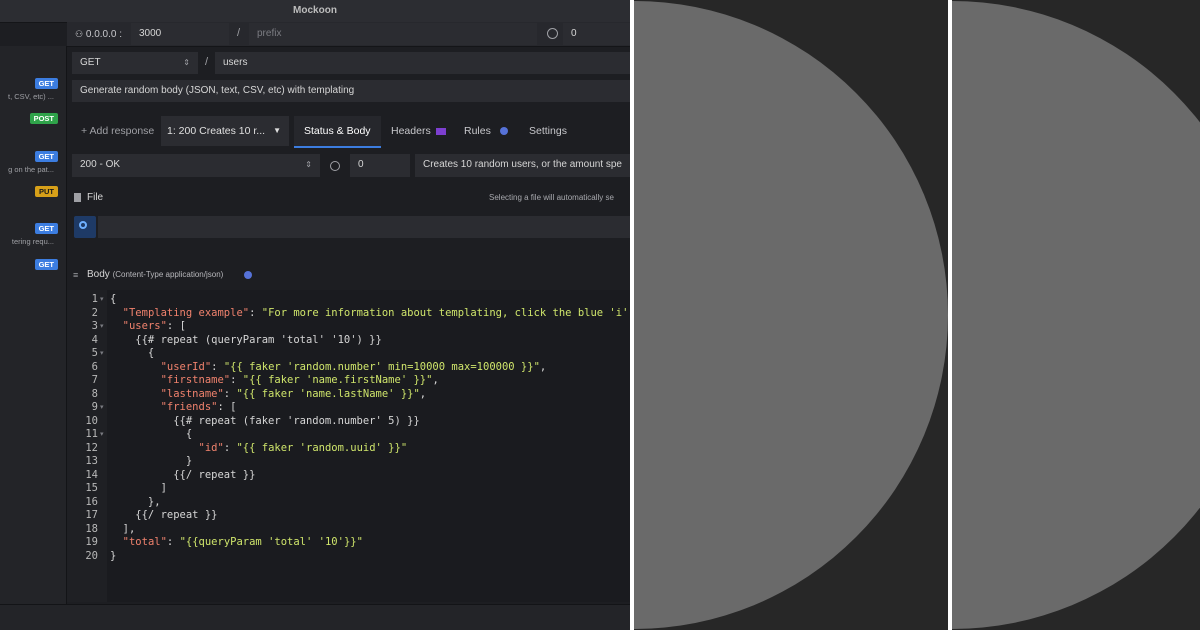 The image size is (1200, 630). I want to click on code-line: "users": [, so click(154, 326).